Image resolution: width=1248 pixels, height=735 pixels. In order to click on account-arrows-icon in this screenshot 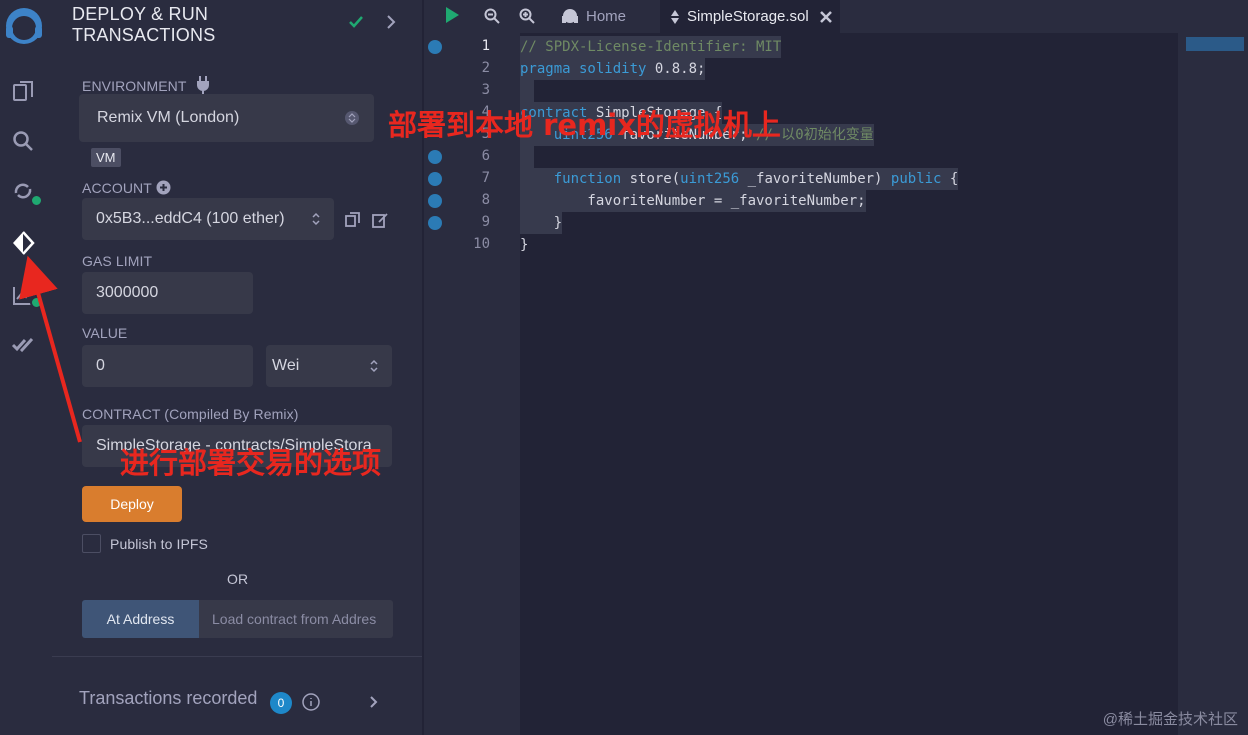, I will do `click(316, 219)`.